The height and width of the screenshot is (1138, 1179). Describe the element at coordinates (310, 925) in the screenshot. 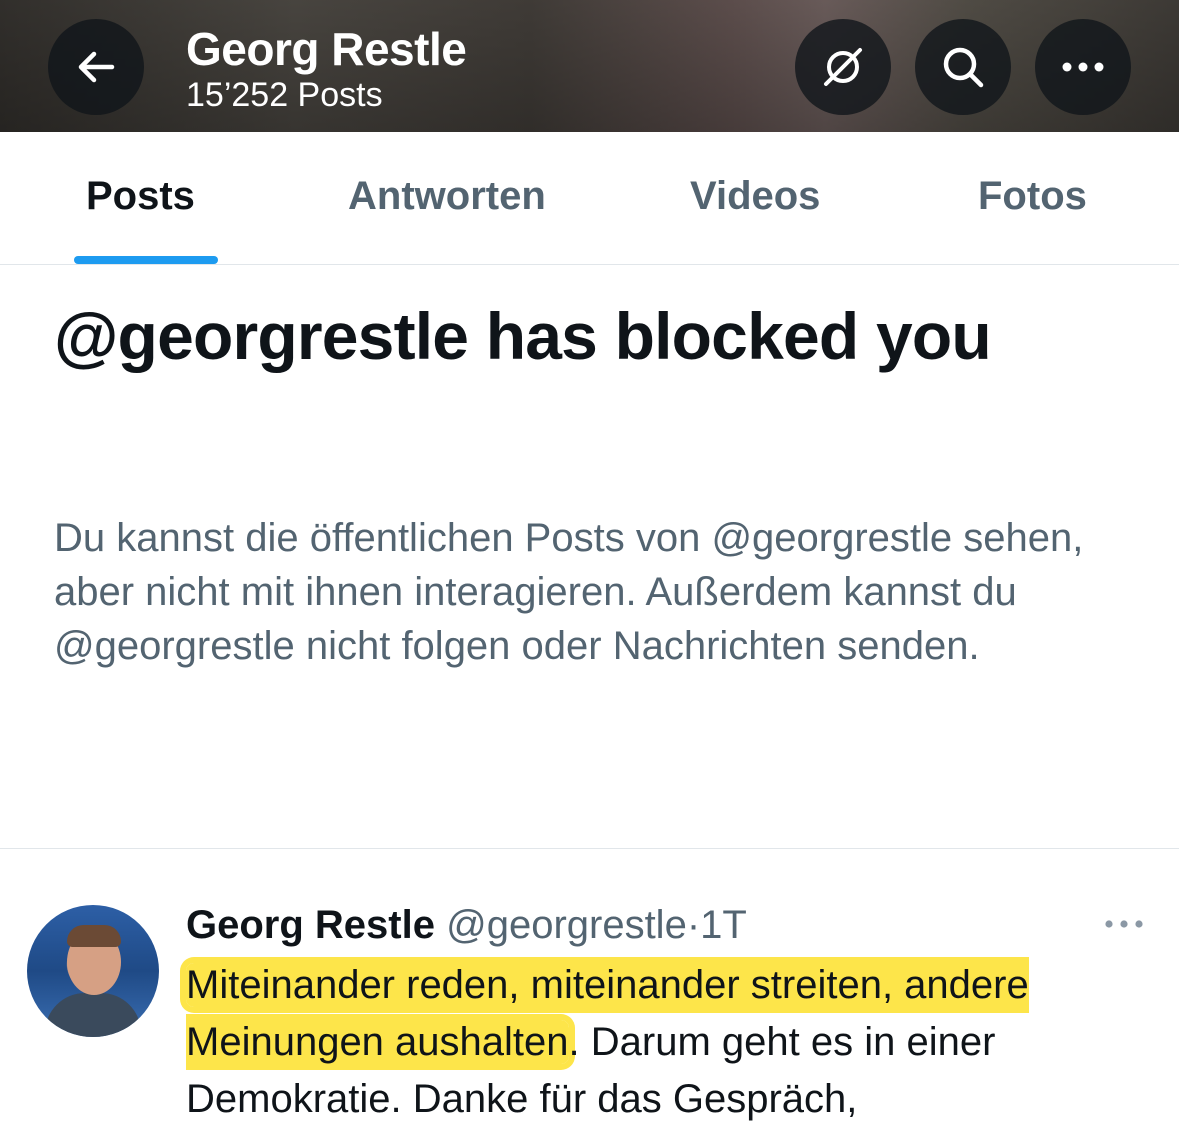

I see `post-author-name: Georg Restle` at that location.